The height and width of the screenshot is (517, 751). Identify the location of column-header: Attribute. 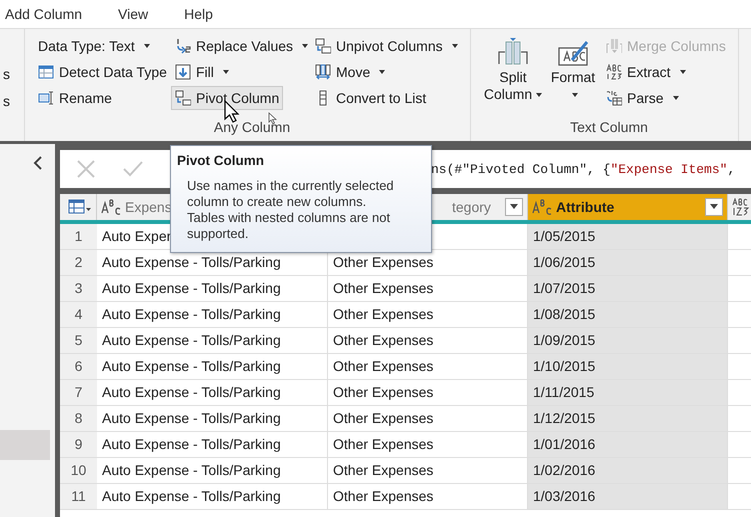
(628, 207).